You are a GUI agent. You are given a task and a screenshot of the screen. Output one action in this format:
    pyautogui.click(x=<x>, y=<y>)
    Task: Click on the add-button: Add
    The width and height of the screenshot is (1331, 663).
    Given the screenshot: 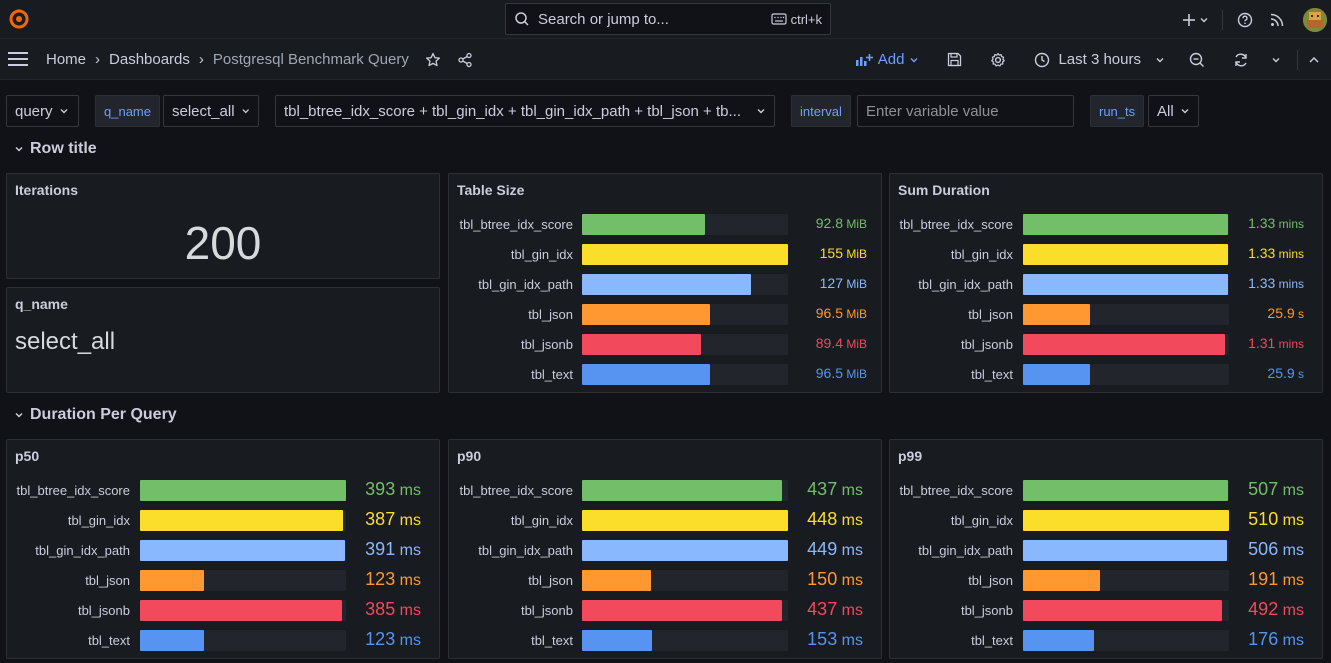 What is the action you would take?
    pyautogui.click(x=887, y=59)
    